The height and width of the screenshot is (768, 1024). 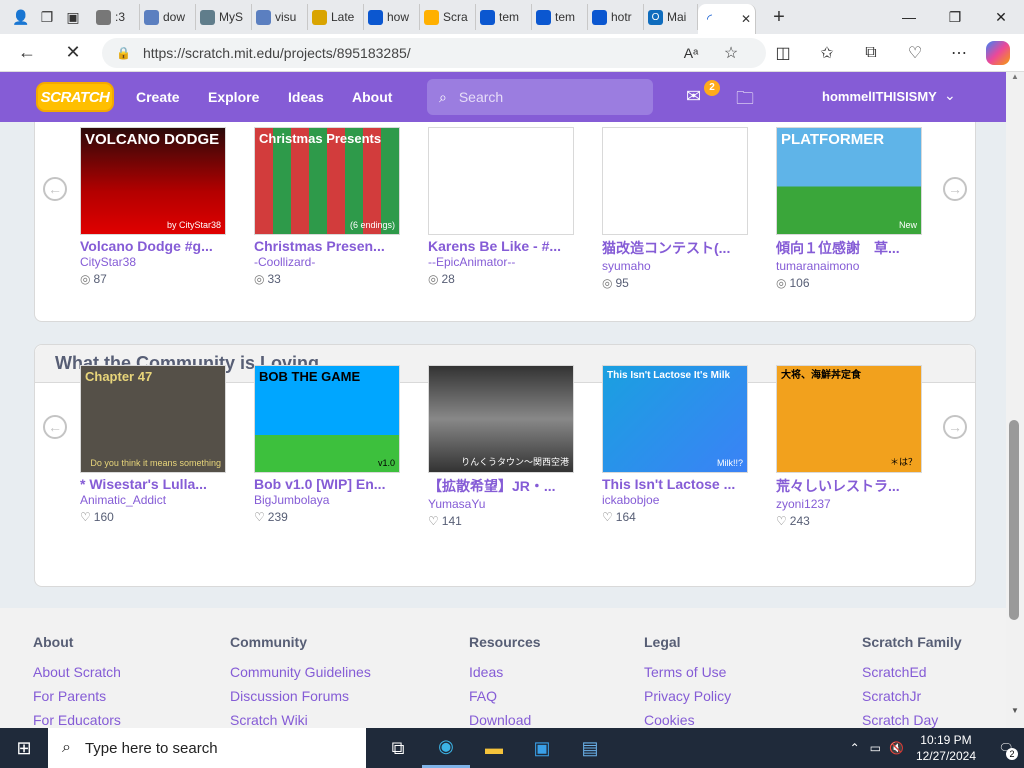 What do you see at coordinates (77, 720) in the screenshot?
I see `footer-link: For Educators` at bounding box center [77, 720].